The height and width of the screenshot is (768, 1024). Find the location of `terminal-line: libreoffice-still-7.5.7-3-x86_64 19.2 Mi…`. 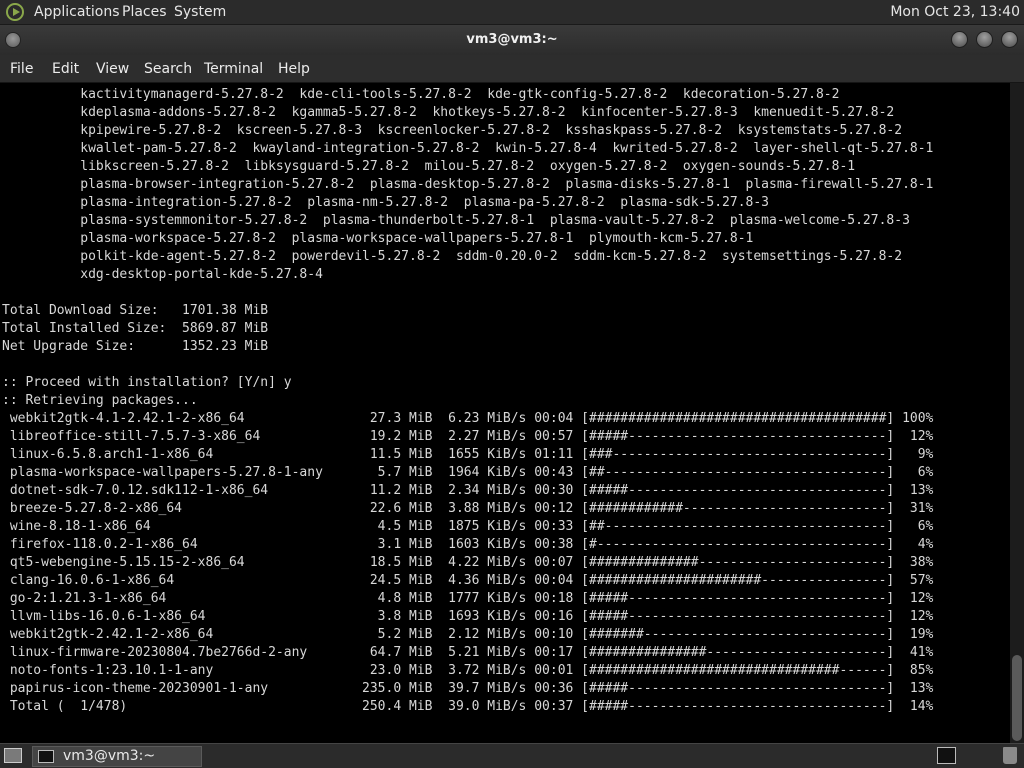

terminal-line: libreoffice-still-7.5.7-3-x86_64 19.2 Mi… is located at coordinates (468, 436).